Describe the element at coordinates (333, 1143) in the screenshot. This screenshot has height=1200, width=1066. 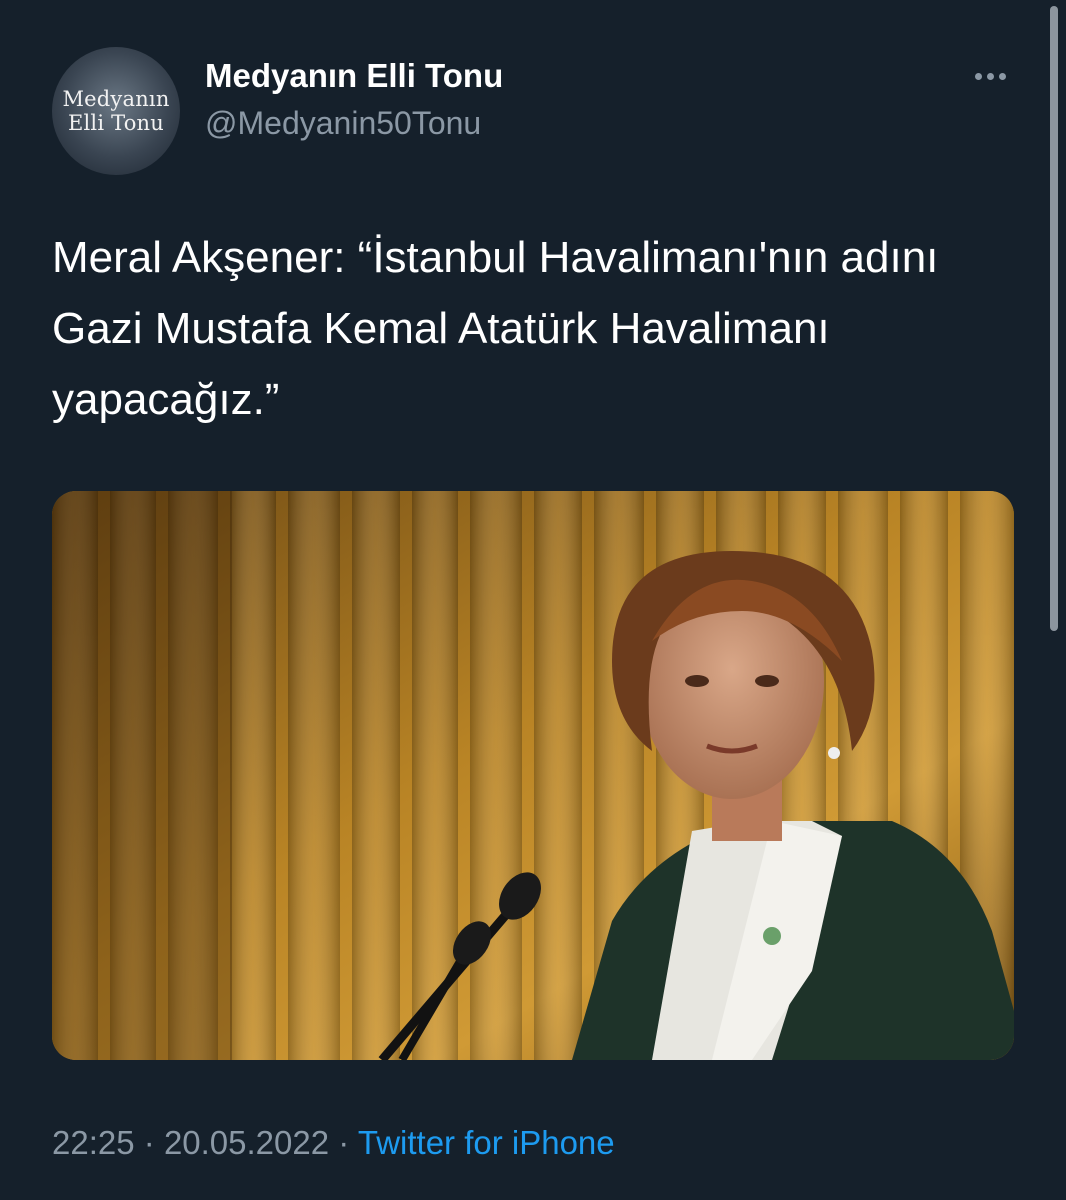
I see `tweet-meta: 22:25 · 20.05.2022 · Twitter for iPhone` at that location.